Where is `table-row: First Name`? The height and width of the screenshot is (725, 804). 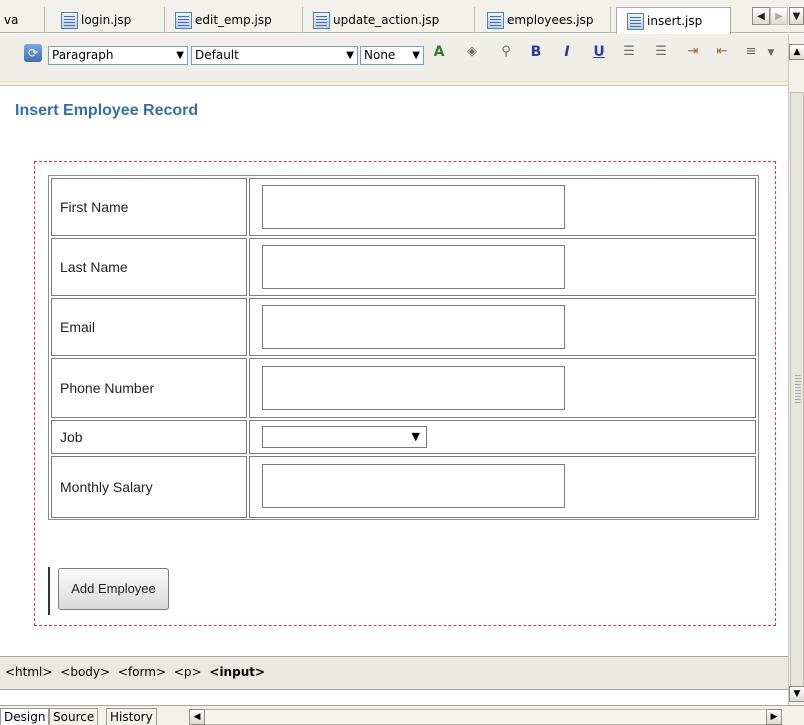 table-row: First Name is located at coordinates (403, 207).